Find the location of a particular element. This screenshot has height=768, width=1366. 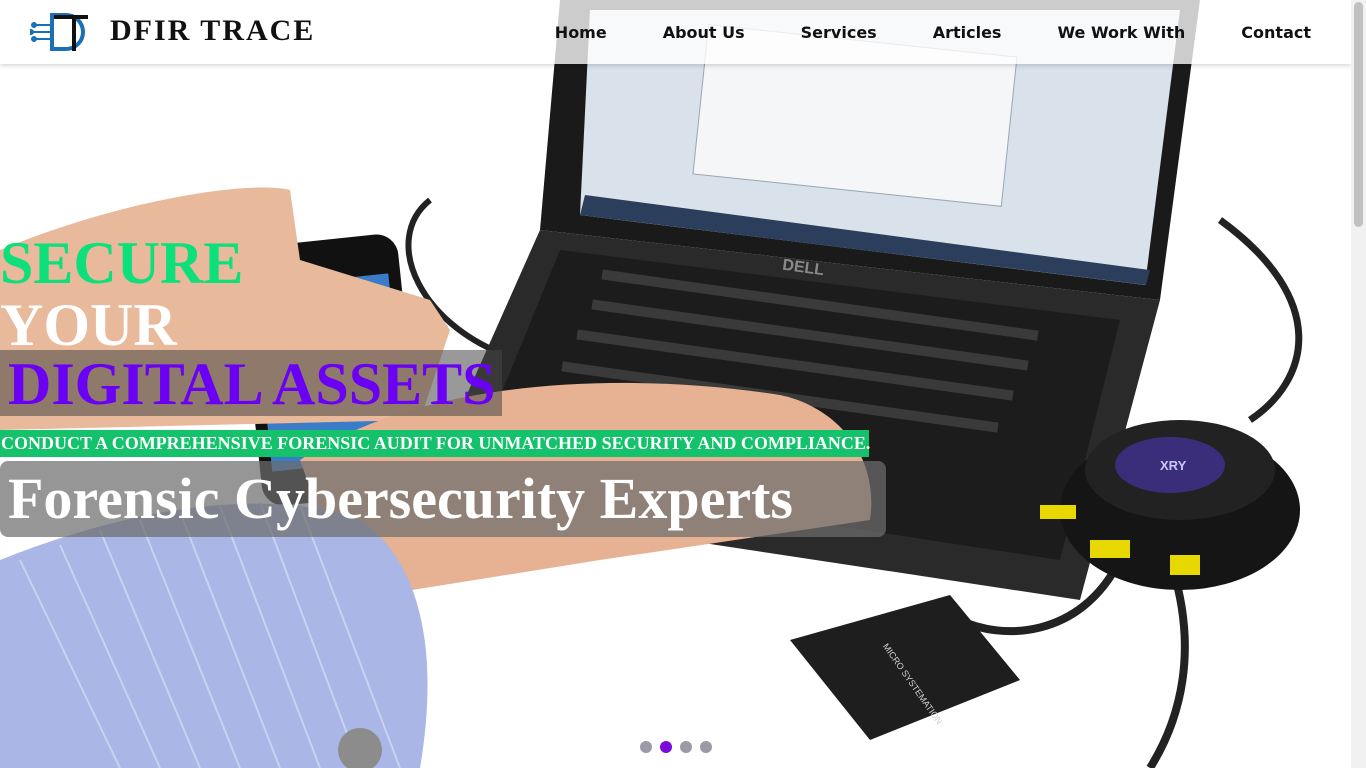

nav-home: Home is located at coordinates (581, 32).